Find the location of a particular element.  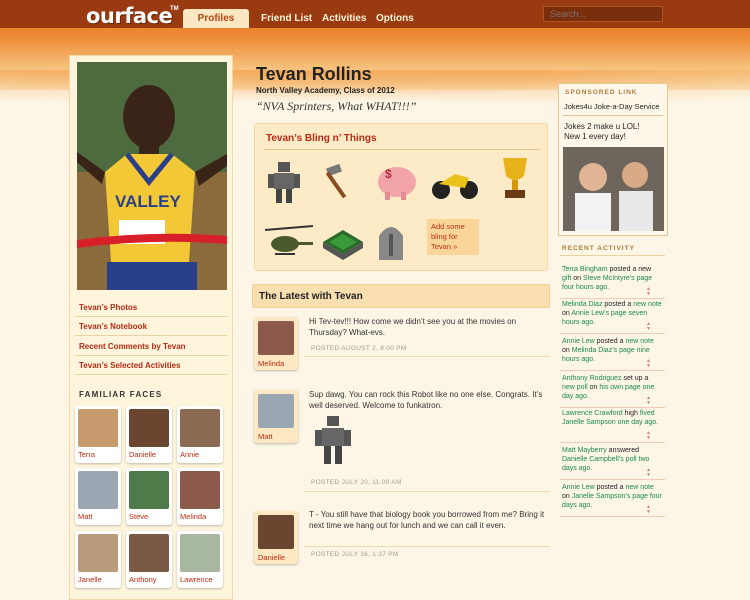

nav-tab-profiles: Profiles is located at coordinates (216, 18).